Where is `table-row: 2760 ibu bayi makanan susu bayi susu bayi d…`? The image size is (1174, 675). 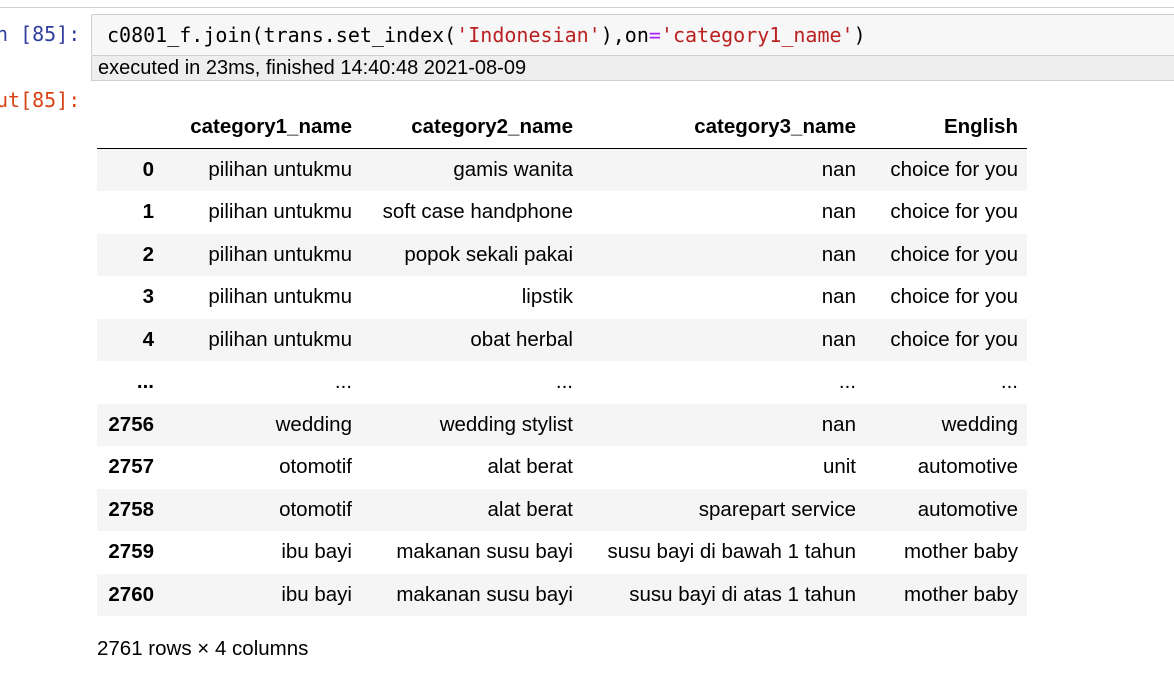 table-row: 2760 ibu bayi makanan susu bayi susu bayi d… is located at coordinates (562, 594).